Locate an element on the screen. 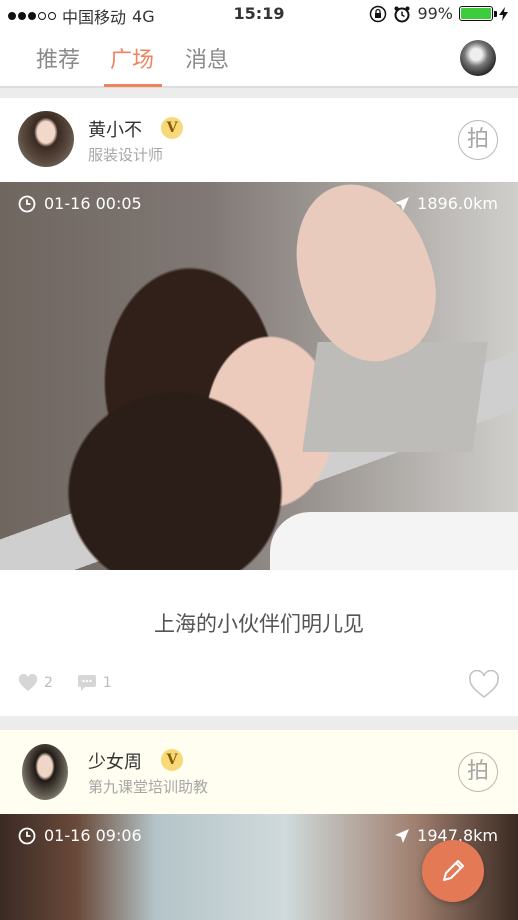 The width and height of the screenshot is (518, 920). post-time-text: 01-16 00:05 is located at coordinates (93, 203).